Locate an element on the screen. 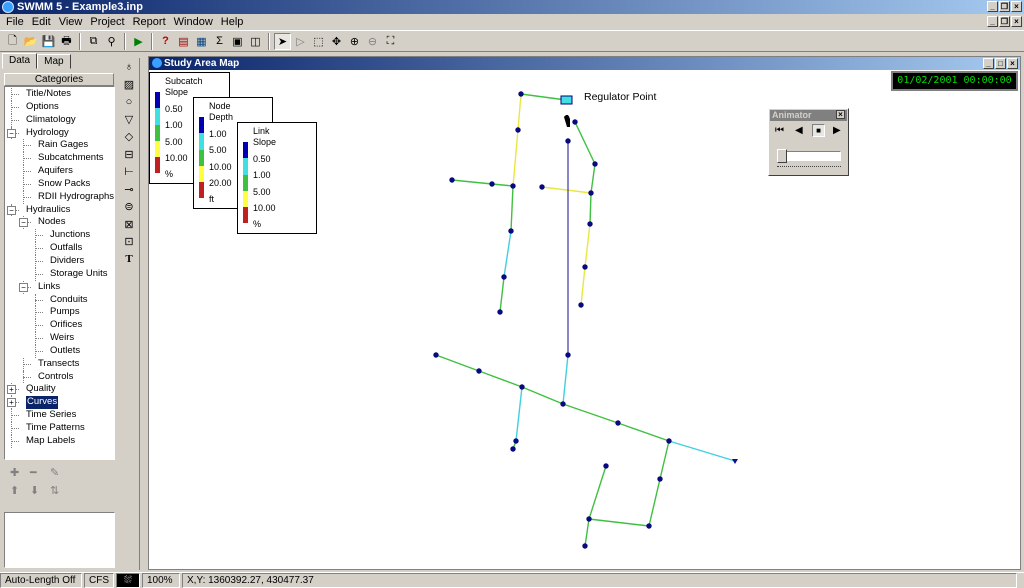  map-maximize-button: □ is located at coordinates (1000, 63).